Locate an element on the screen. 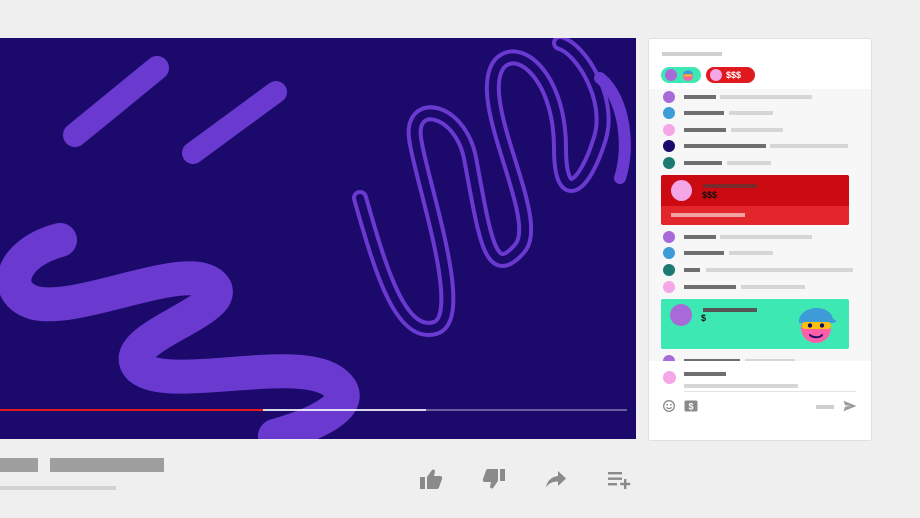 The height and width of the screenshot is (518, 920). input-underline is located at coordinates (770, 391).